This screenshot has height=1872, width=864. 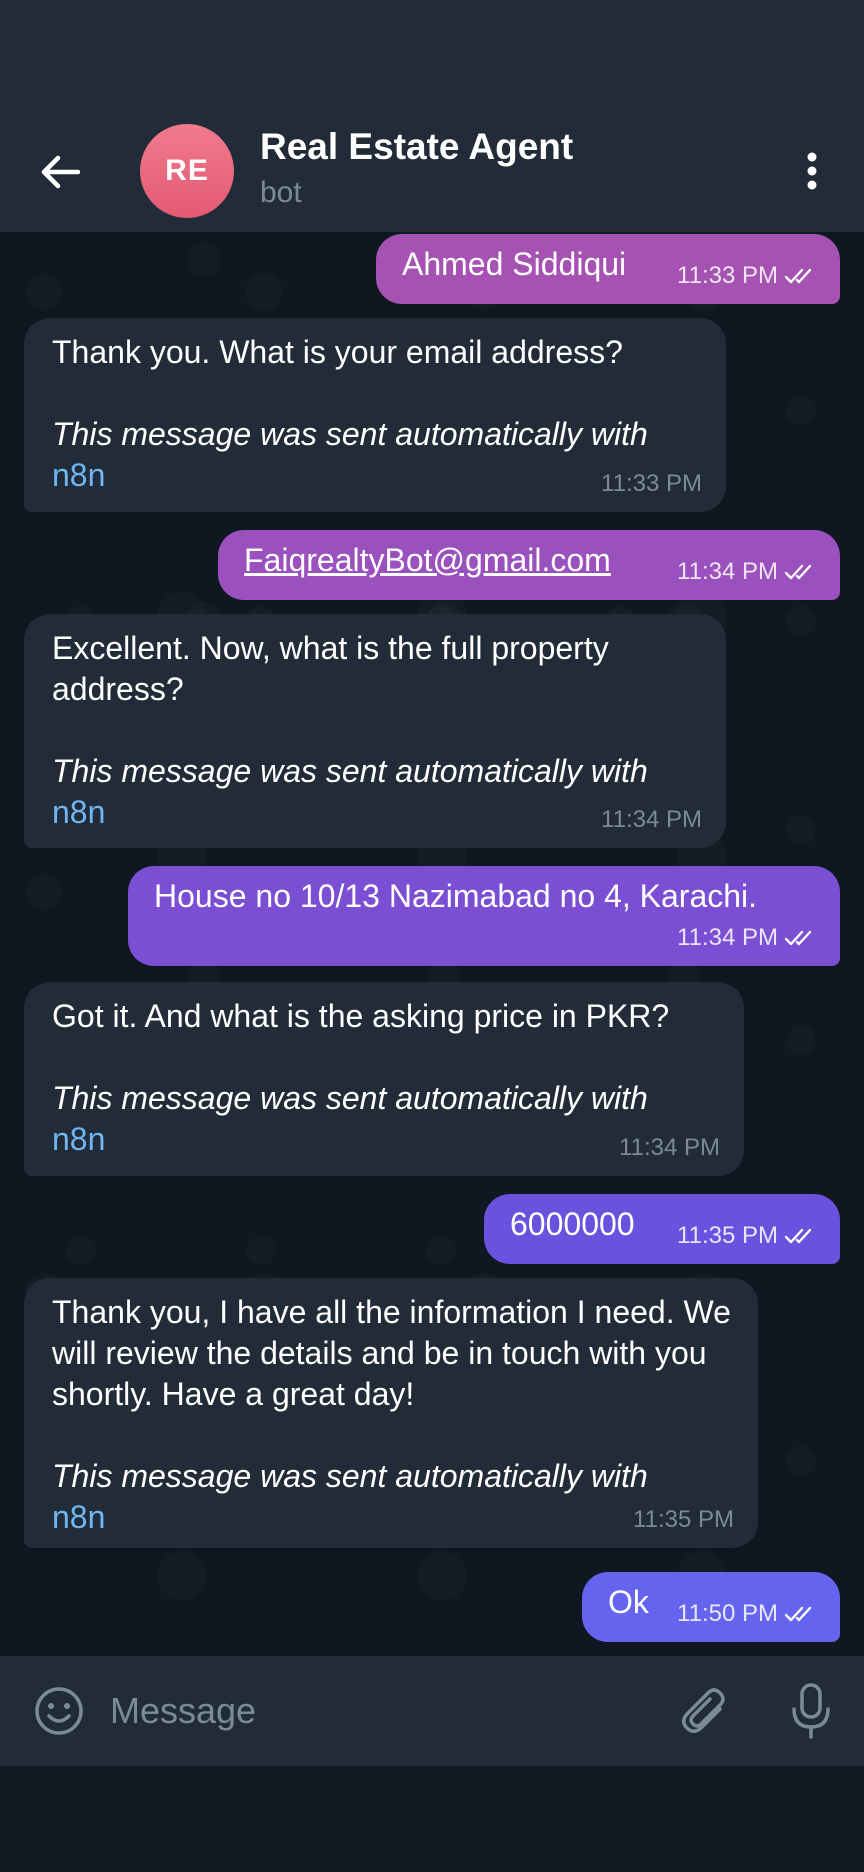 What do you see at coordinates (432, 55) in the screenshot?
I see `status-bar` at bounding box center [432, 55].